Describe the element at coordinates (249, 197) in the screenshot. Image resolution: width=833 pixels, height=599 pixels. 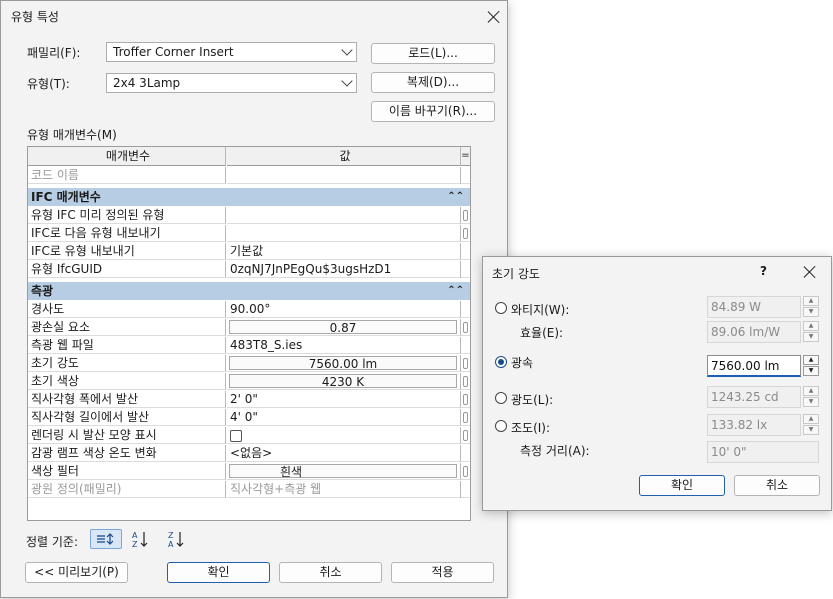
I see `group-ifc: IFC 매개변수 ⌃⌃` at that location.